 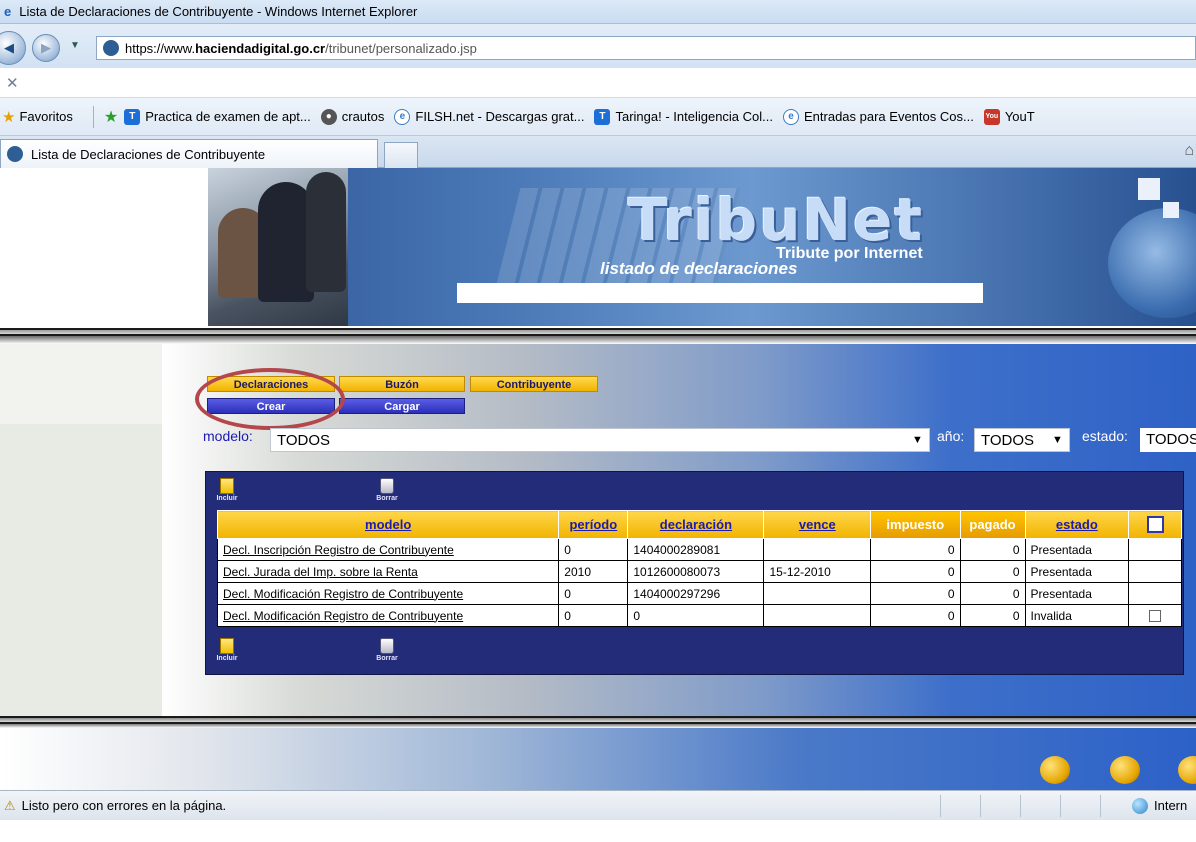 What do you see at coordinates (8, 117) in the screenshot?
I see `favorites-star-icon: ★` at bounding box center [8, 117].